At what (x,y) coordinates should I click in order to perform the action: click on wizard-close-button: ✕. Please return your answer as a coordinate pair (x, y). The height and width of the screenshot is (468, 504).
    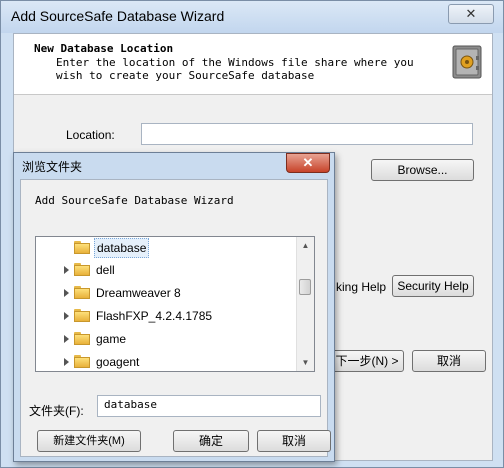
    Looking at the image, I should click on (471, 14).